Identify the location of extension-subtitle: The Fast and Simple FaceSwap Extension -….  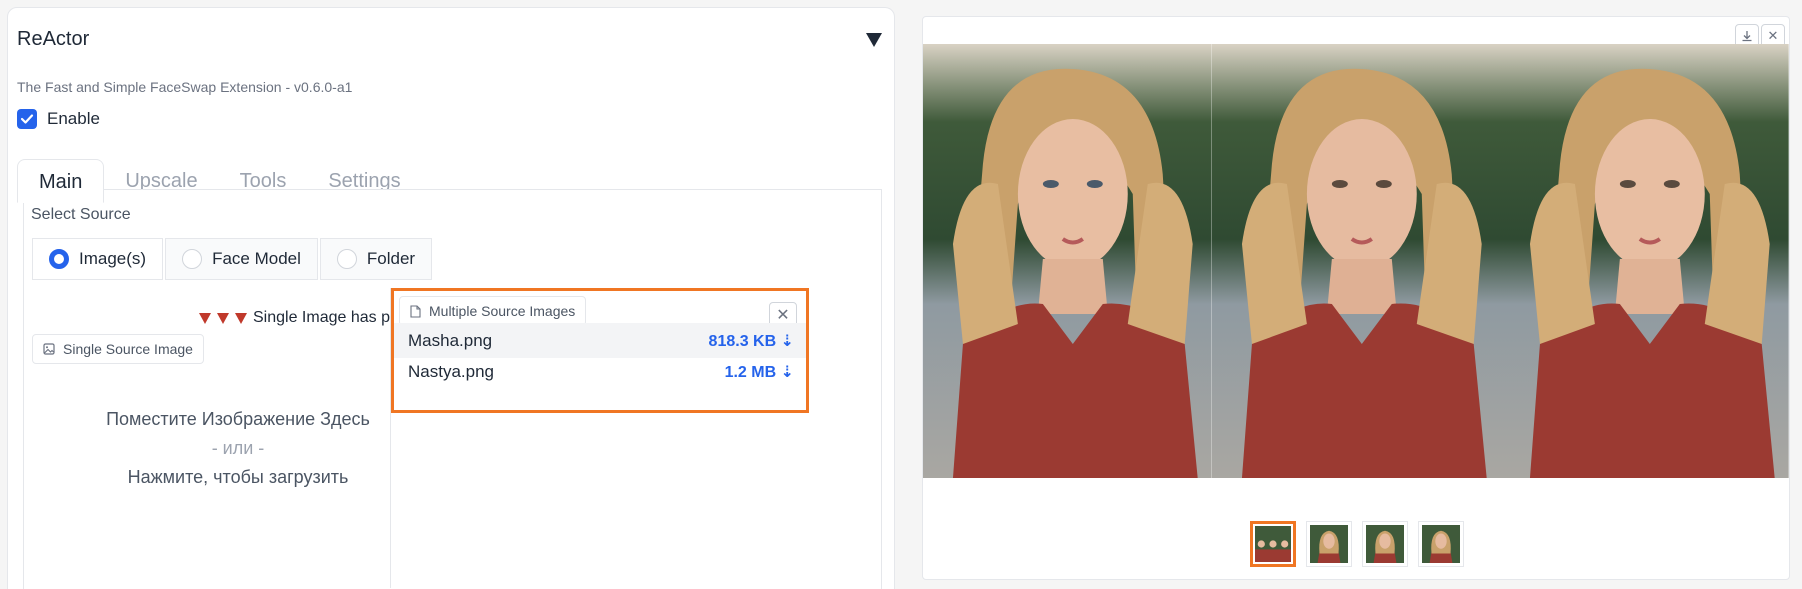
(185, 87).